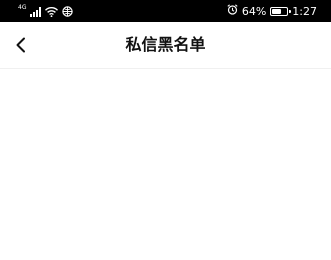 The width and height of the screenshot is (331, 260). What do you see at coordinates (276, 11) in the screenshot?
I see `battery-level-fill` at bounding box center [276, 11].